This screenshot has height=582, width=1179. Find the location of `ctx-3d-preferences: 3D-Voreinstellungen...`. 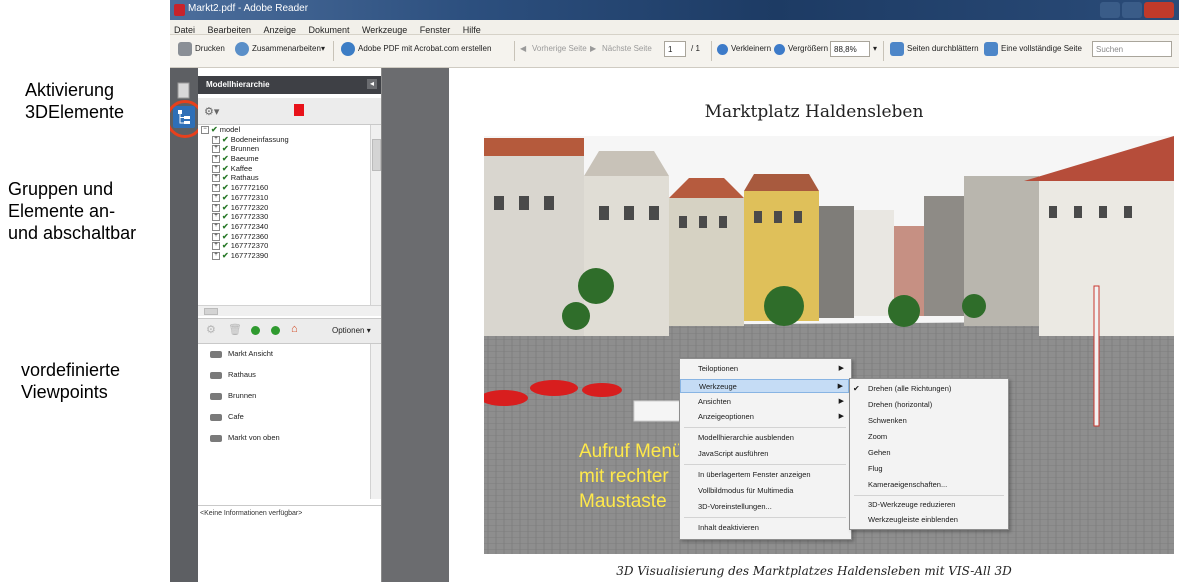

ctx-3d-preferences: 3D-Voreinstellungen... is located at coordinates (764, 507).